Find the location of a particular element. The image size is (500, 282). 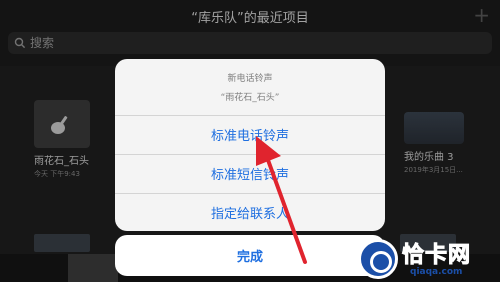

watermark-name: 恰卡网 is located at coordinates (436, 256).